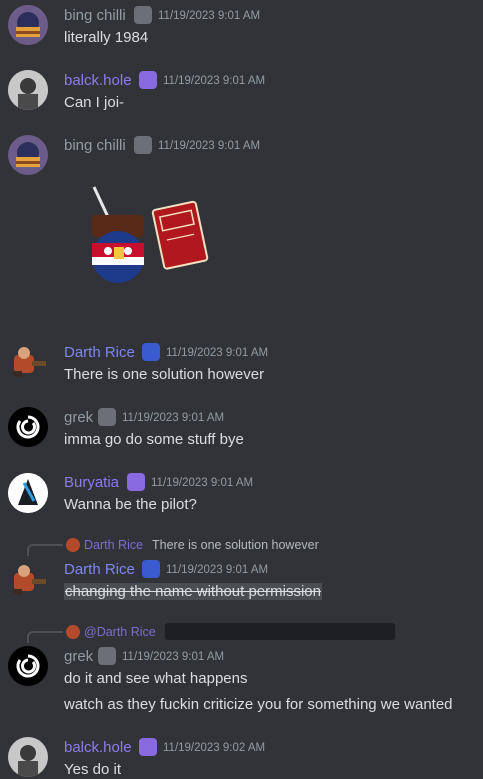 The height and width of the screenshot is (779, 483). Describe the element at coordinates (130, 504) in the screenshot. I see `message-text: Wanna be the pilot?` at that location.